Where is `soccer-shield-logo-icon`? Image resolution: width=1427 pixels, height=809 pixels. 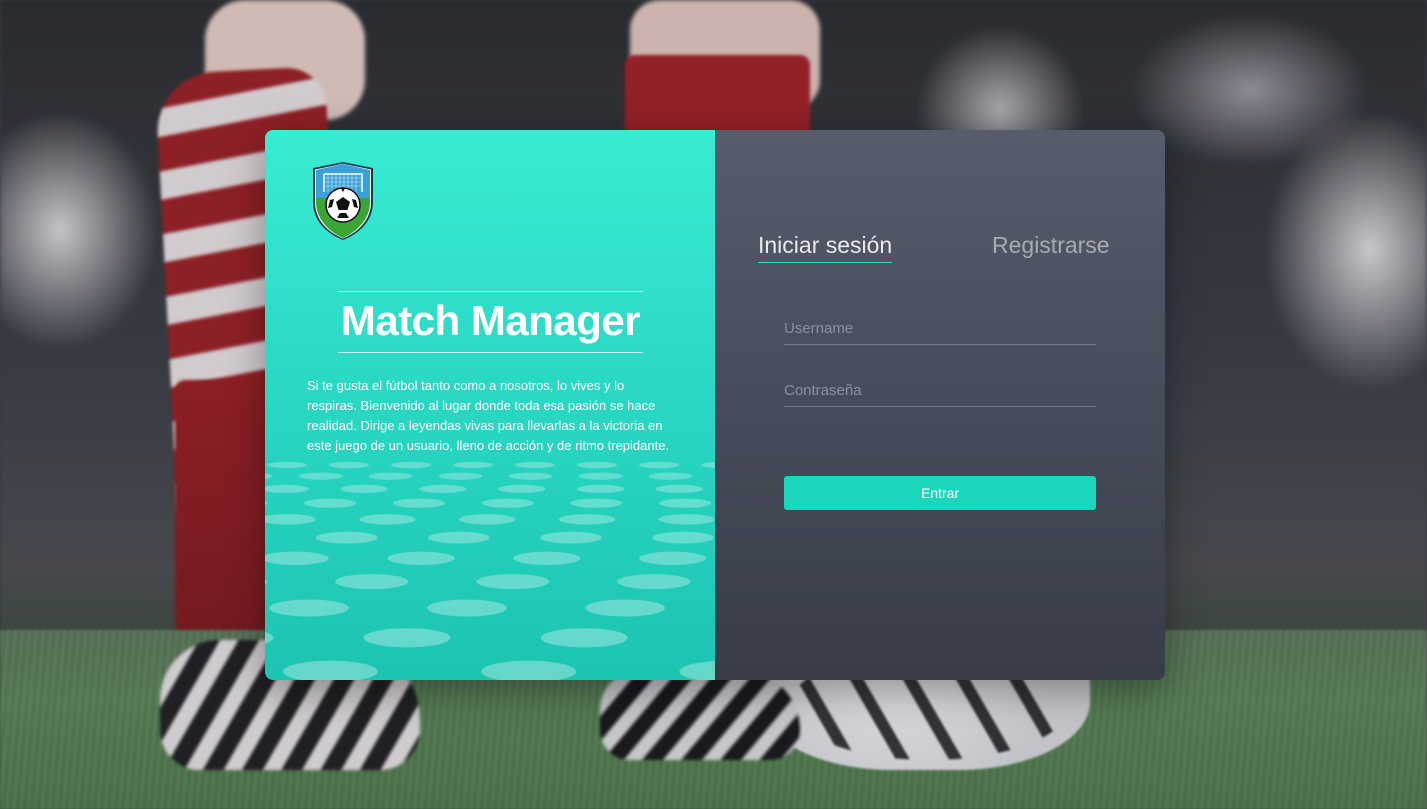
soccer-shield-logo-icon is located at coordinates (343, 201).